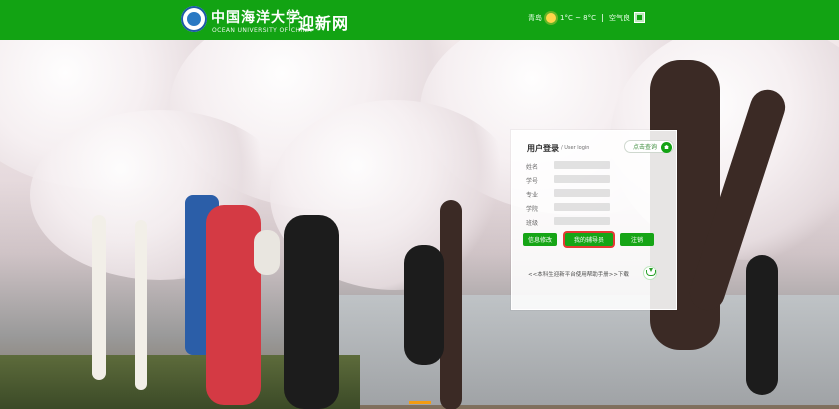 The height and width of the screenshot is (409, 839). Describe the element at coordinates (639, 17) in the screenshot. I see `air-quality-badge-icon` at that location.